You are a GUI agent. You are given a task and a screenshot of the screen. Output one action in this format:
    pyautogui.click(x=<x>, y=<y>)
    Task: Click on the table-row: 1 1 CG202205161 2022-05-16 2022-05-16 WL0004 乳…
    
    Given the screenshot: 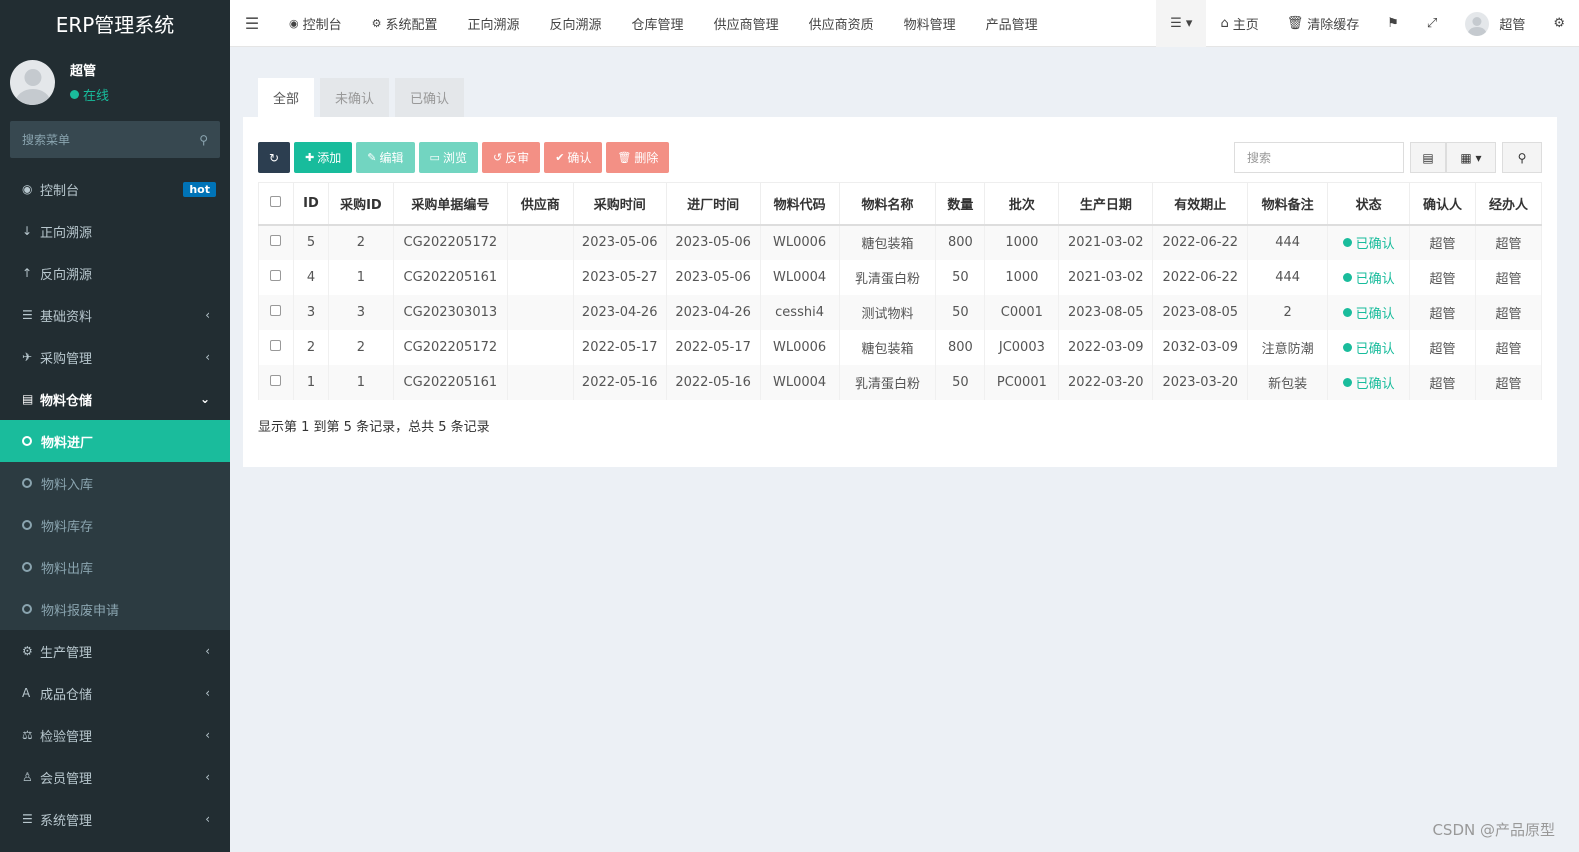 What is the action you would take?
    pyautogui.click(x=900, y=382)
    